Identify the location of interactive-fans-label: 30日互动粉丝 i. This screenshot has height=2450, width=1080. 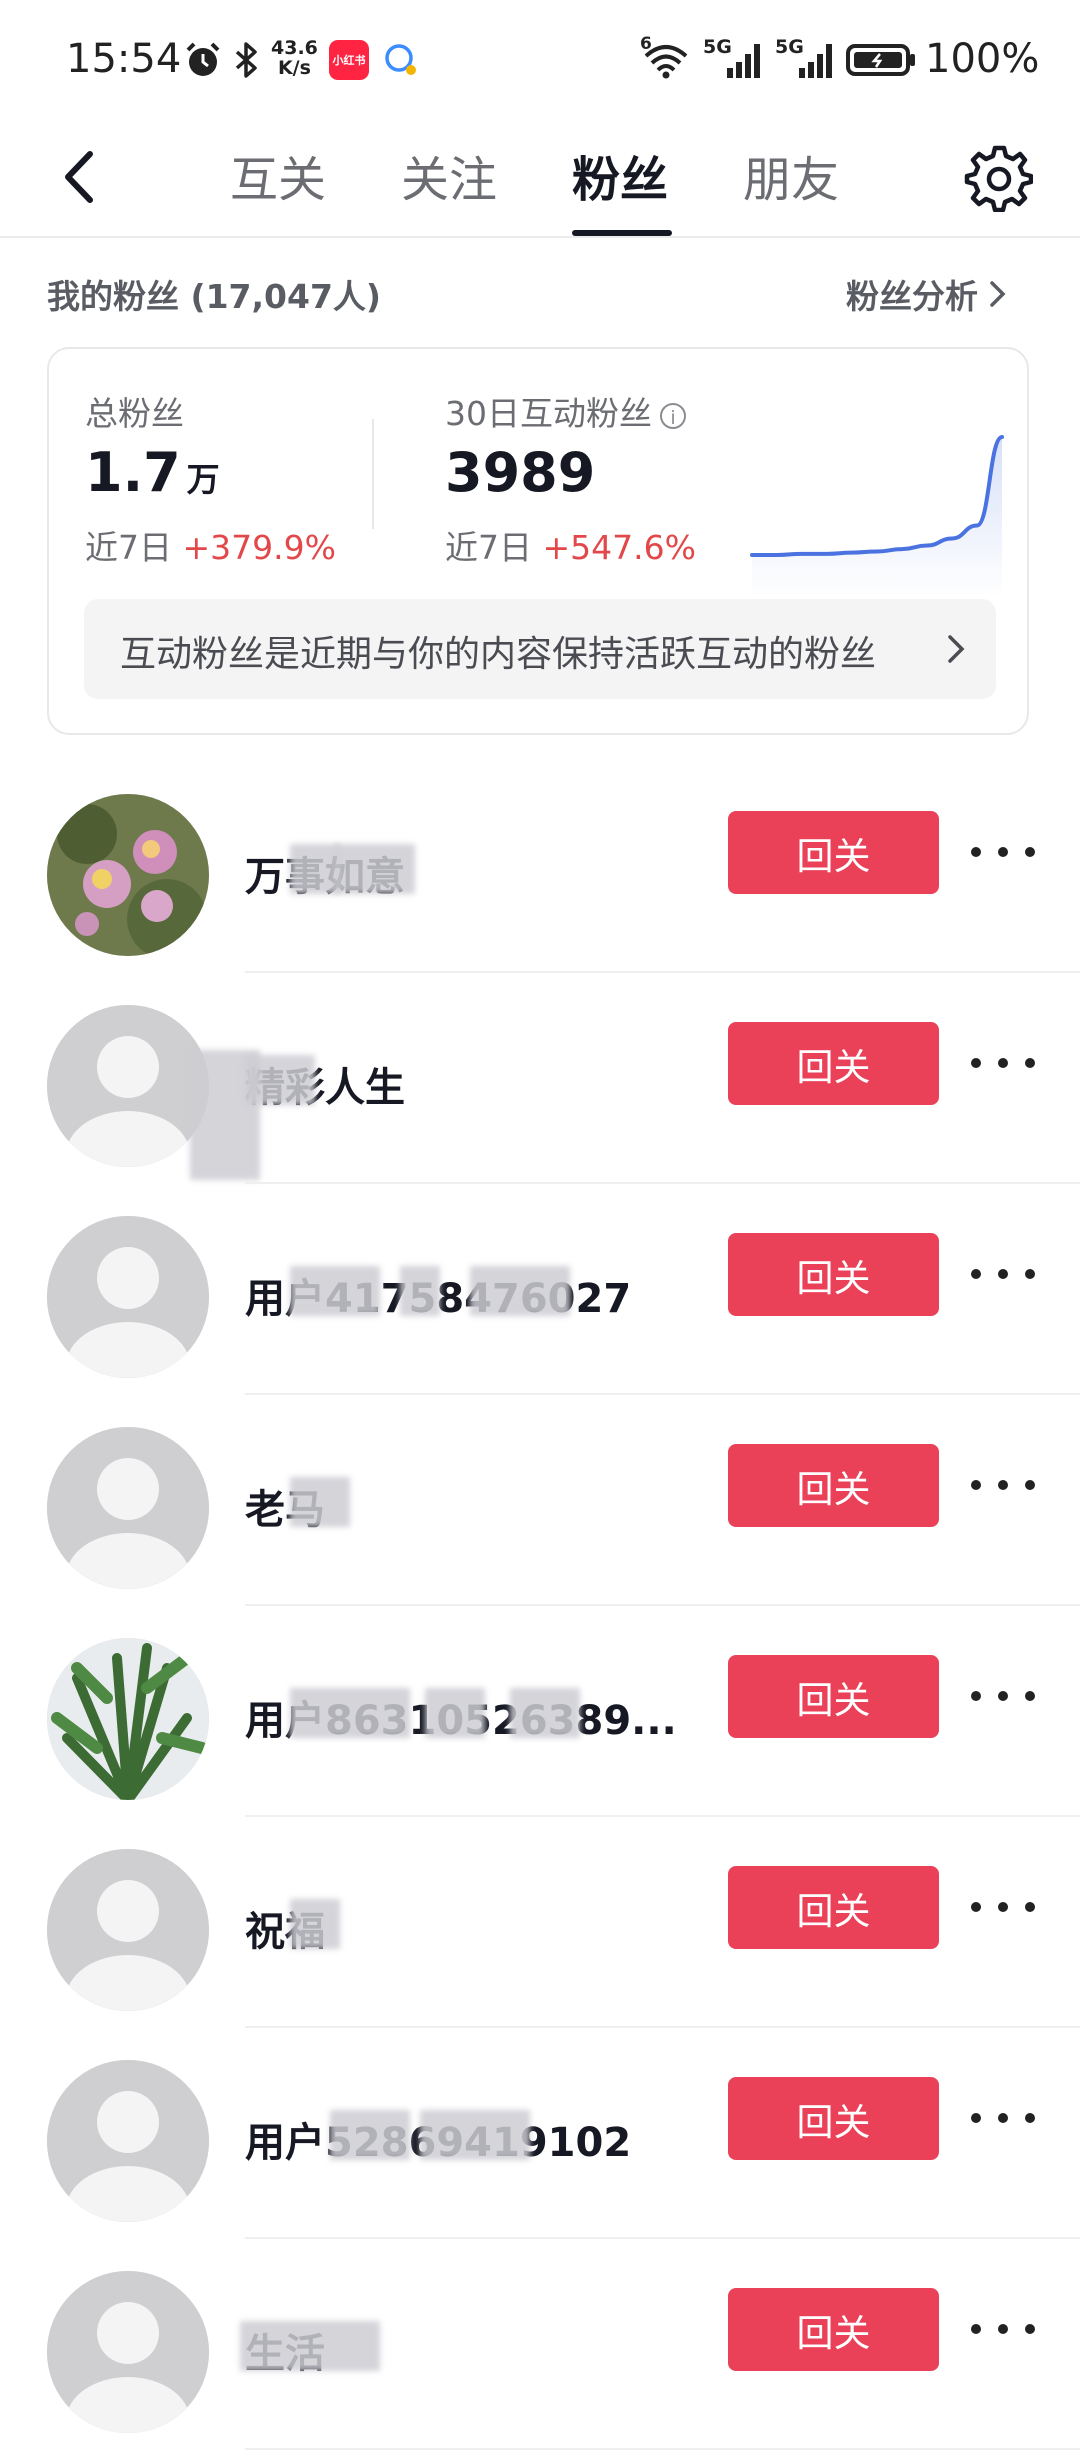
(565, 411).